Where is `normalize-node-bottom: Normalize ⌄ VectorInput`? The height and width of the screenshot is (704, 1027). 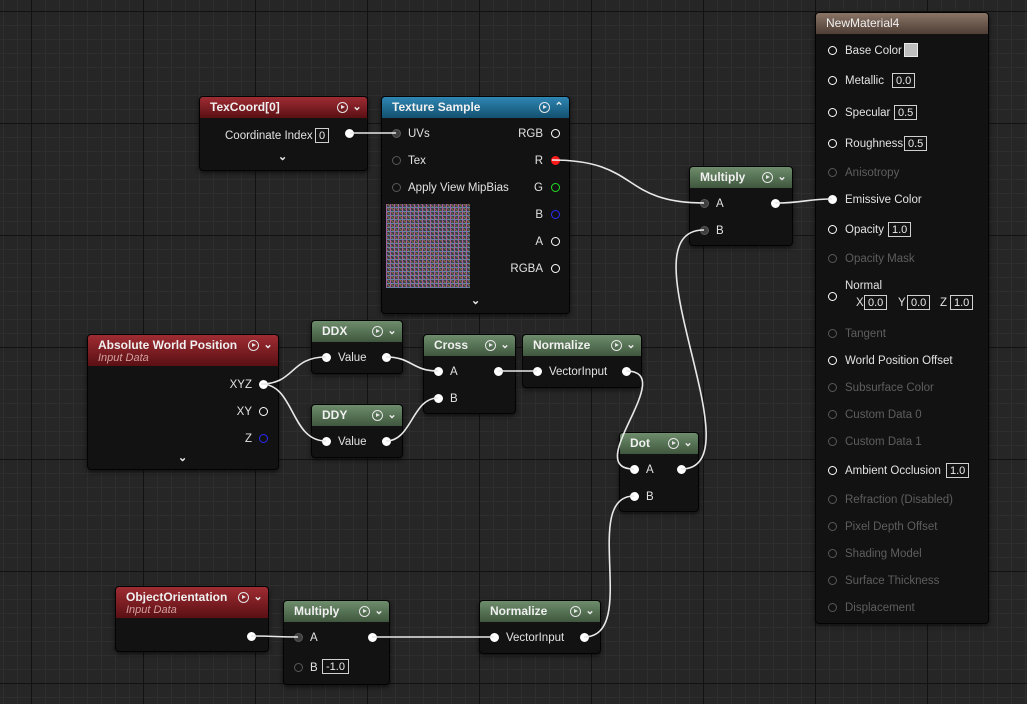
normalize-node-bottom: Normalize ⌄ VectorInput is located at coordinates (540, 627).